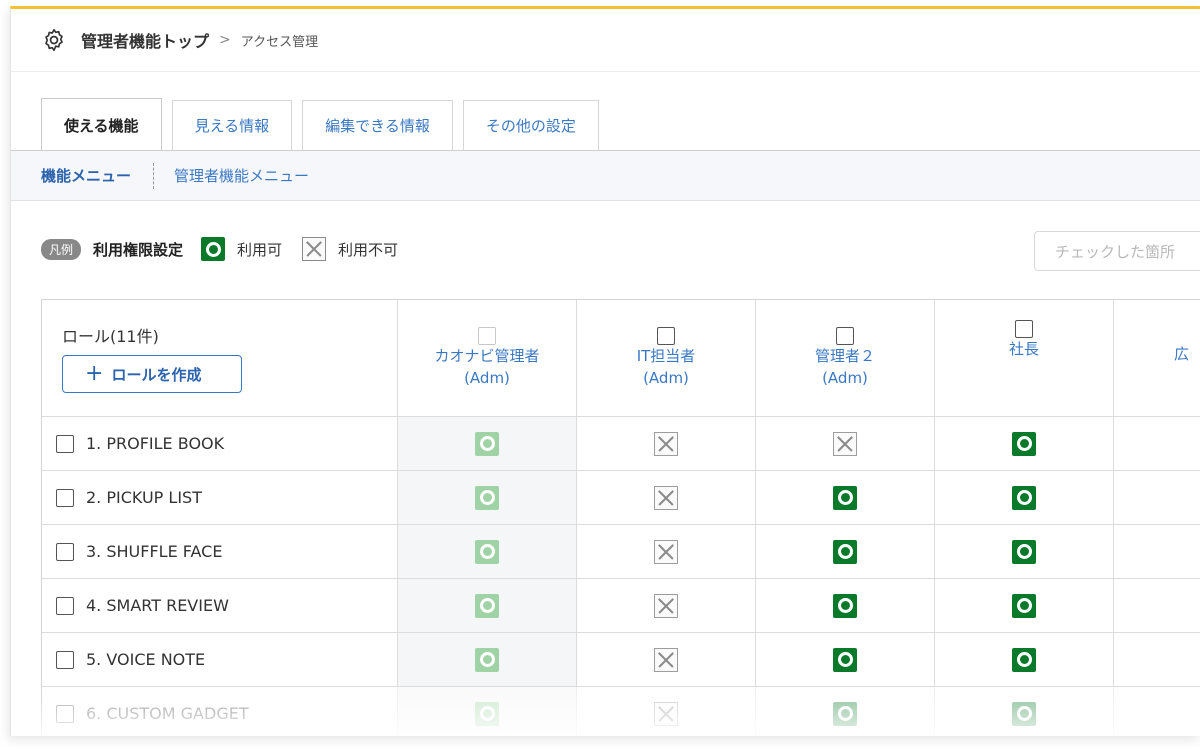 The image size is (1200, 750). I want to click on row-label-cell: 4. SMART REVIEW, so click(220, 606).